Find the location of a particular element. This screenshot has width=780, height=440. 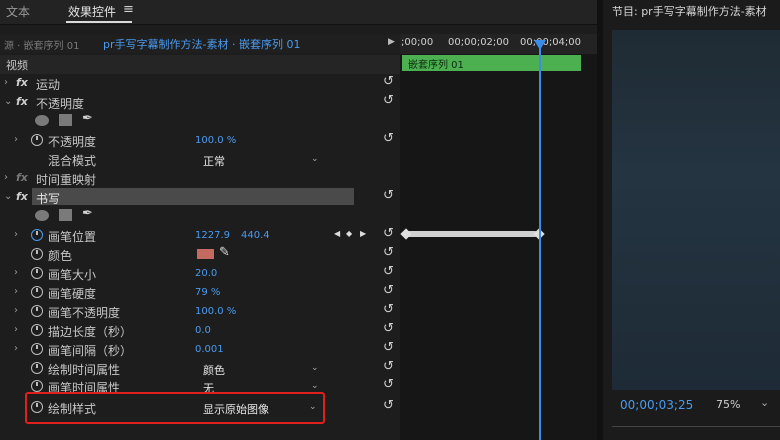

time-remap-row: › fx 时间重映射 is located at coordinates (200, 178).